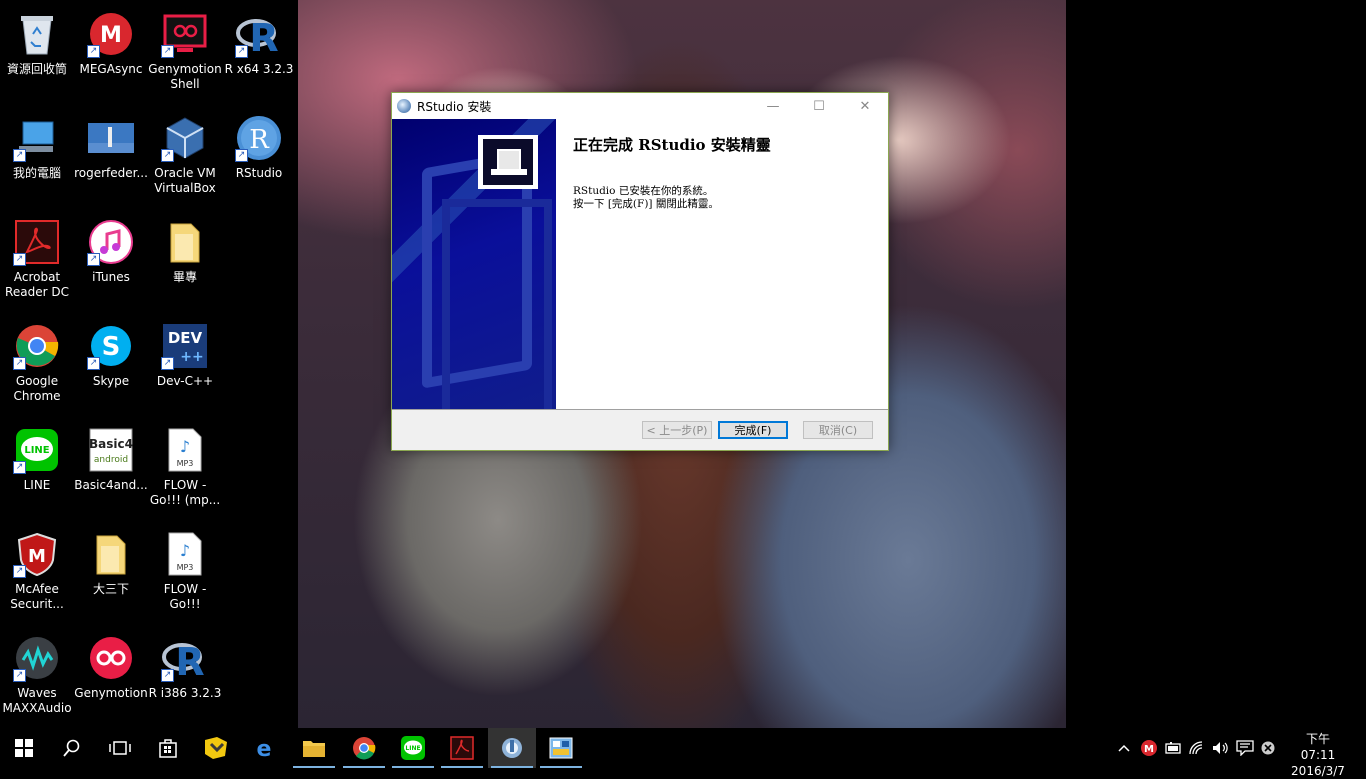  I want to click on tray-volume, so click(1221, 748).